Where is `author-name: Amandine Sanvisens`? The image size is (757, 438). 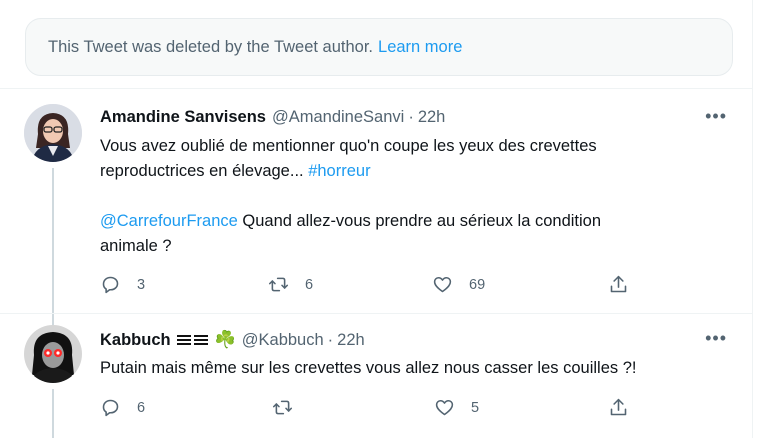 author-name: Amandine Sanvisens is located at coordinates (183, 117).